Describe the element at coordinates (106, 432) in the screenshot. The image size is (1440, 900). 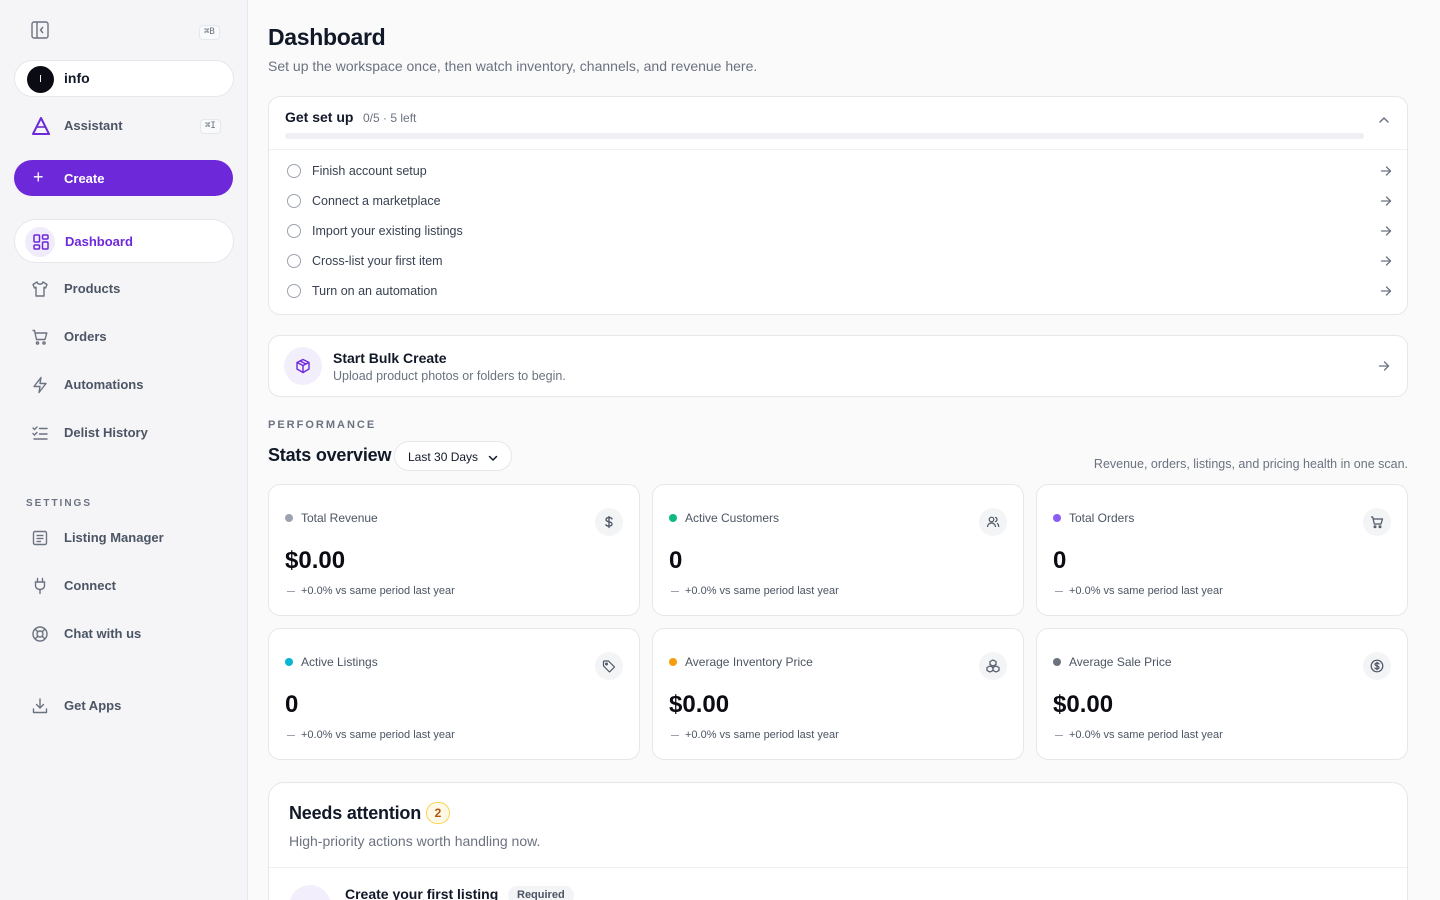
I see `sidebar-item-label: Delist History` at that location.